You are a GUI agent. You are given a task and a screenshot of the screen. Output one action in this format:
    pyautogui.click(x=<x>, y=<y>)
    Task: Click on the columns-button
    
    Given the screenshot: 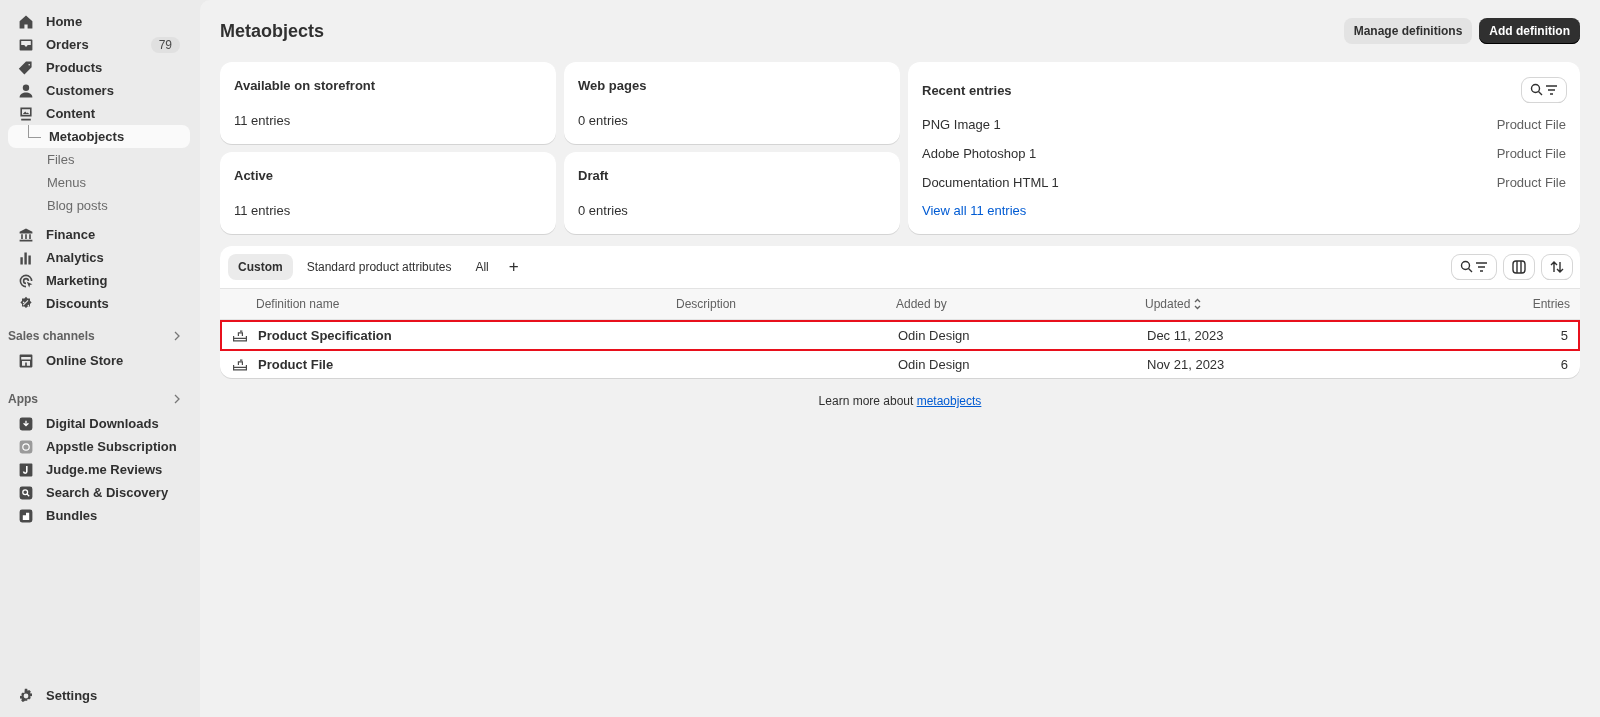 What is the action you would take?
    pyautogui.click(x=1519, y=267)
    